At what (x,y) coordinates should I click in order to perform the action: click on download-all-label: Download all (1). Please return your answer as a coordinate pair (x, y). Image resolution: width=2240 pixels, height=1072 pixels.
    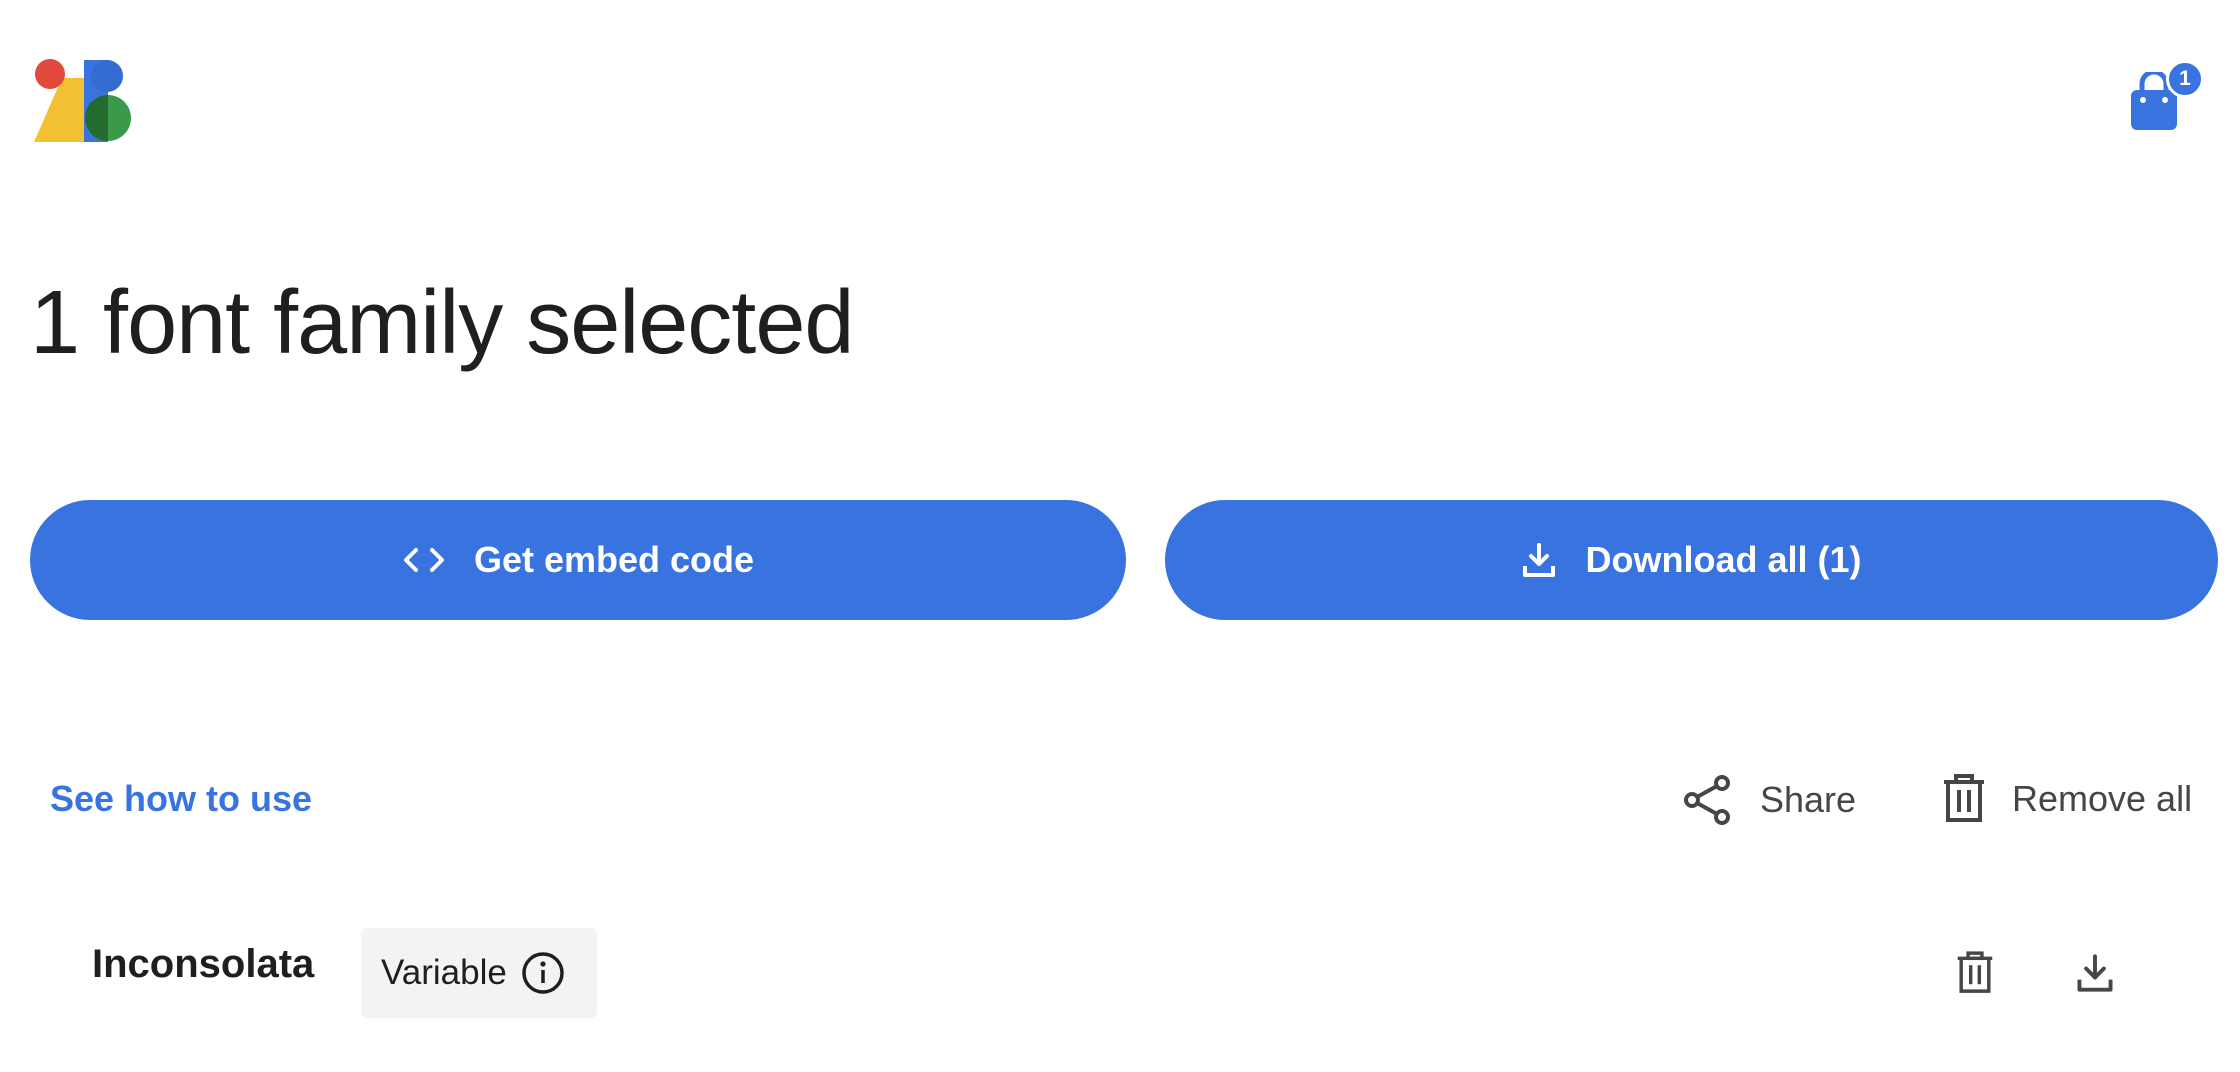
    Looking at the image, I should click on (1723, 559).